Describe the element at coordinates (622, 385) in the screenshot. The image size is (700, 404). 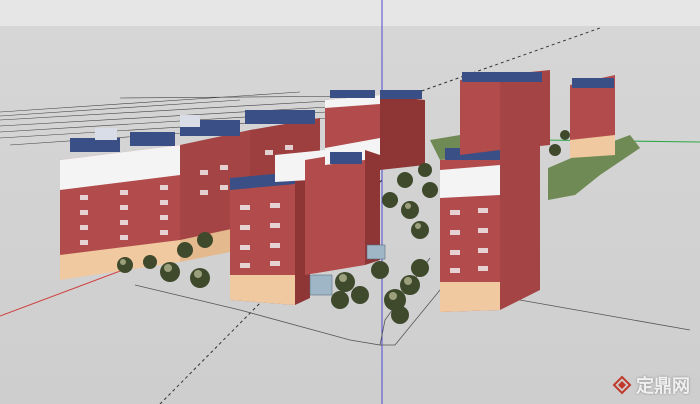
I see `dingding-logo-icon` at that location.